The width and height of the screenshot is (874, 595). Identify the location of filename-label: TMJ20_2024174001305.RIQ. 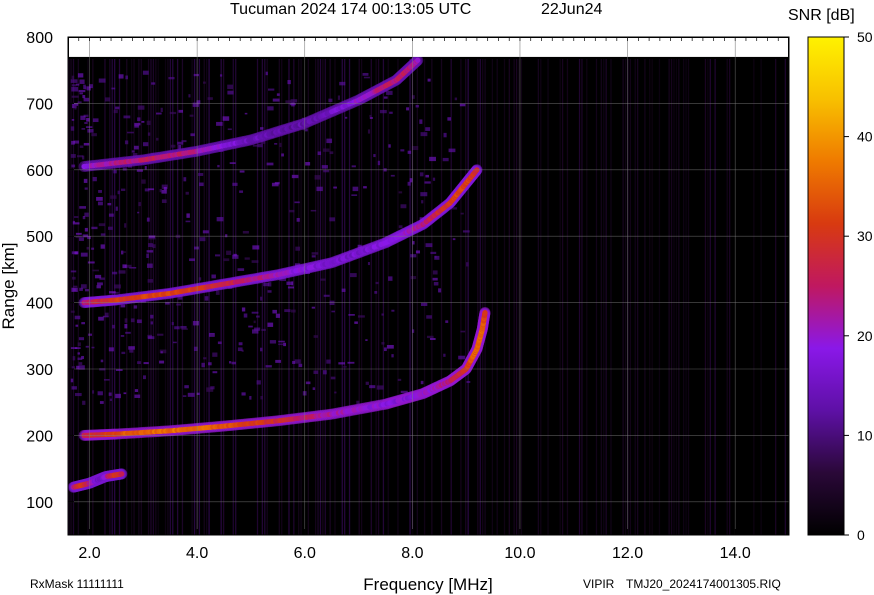
(703, 584).